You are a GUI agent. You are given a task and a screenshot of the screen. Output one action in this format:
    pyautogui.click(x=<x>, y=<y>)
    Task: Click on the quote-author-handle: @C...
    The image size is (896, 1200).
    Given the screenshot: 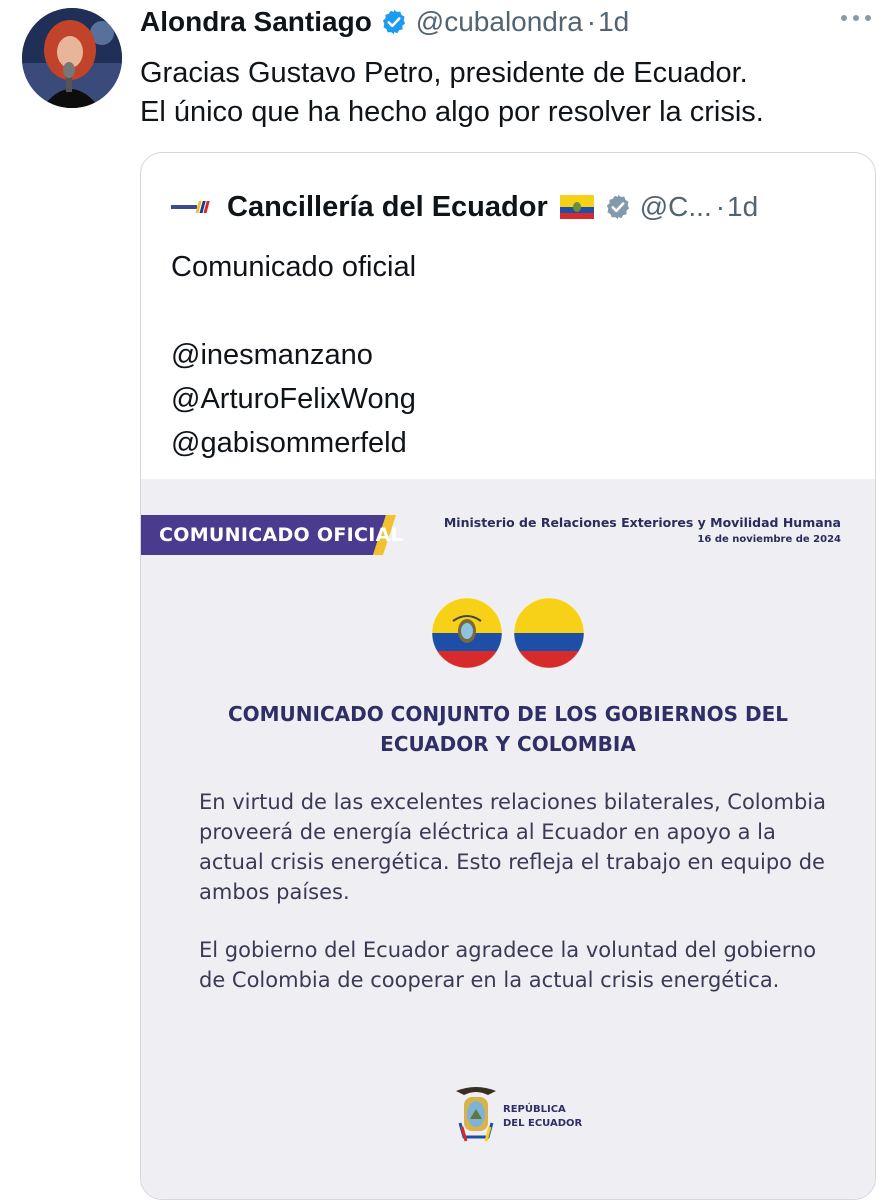 What is the action you would take?
    pyautogui.click(x=676, y=207)
    